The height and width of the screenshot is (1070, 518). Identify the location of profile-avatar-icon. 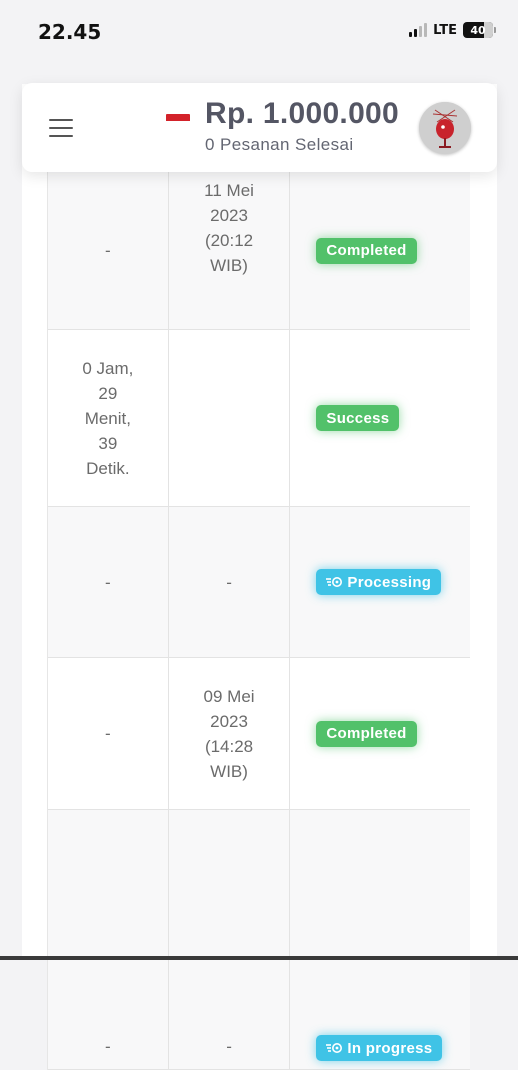
(445, 128).